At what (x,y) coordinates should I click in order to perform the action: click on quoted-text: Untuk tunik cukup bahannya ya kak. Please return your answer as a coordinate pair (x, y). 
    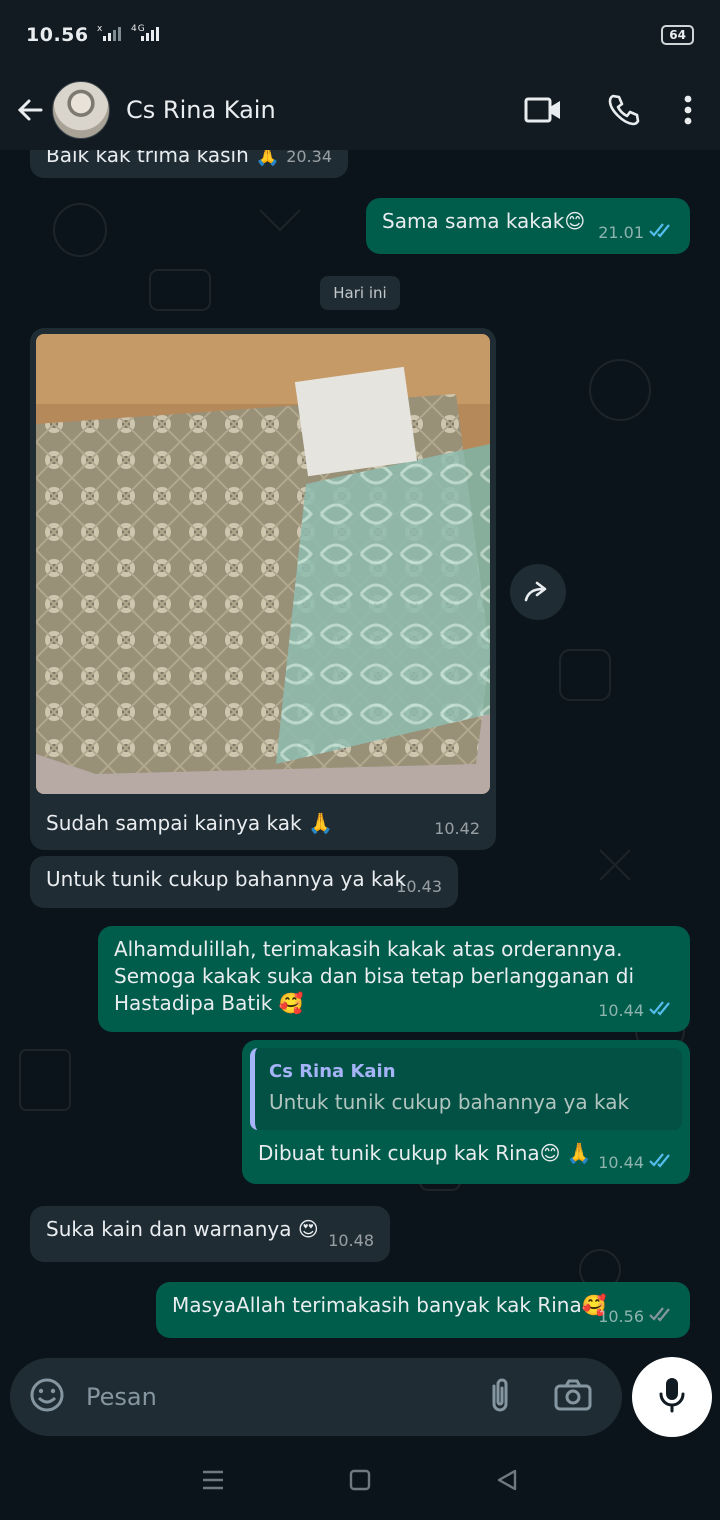
    Looking at the image, I should click on (449, 1102).